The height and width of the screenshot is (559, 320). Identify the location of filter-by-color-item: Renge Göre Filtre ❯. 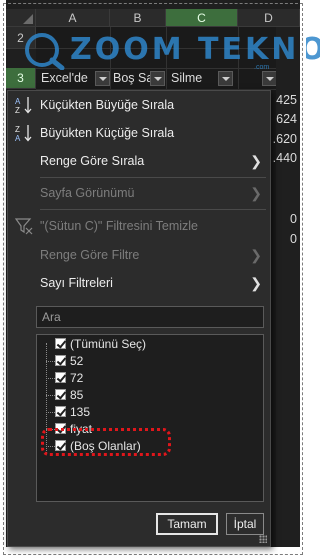
(139, 255).